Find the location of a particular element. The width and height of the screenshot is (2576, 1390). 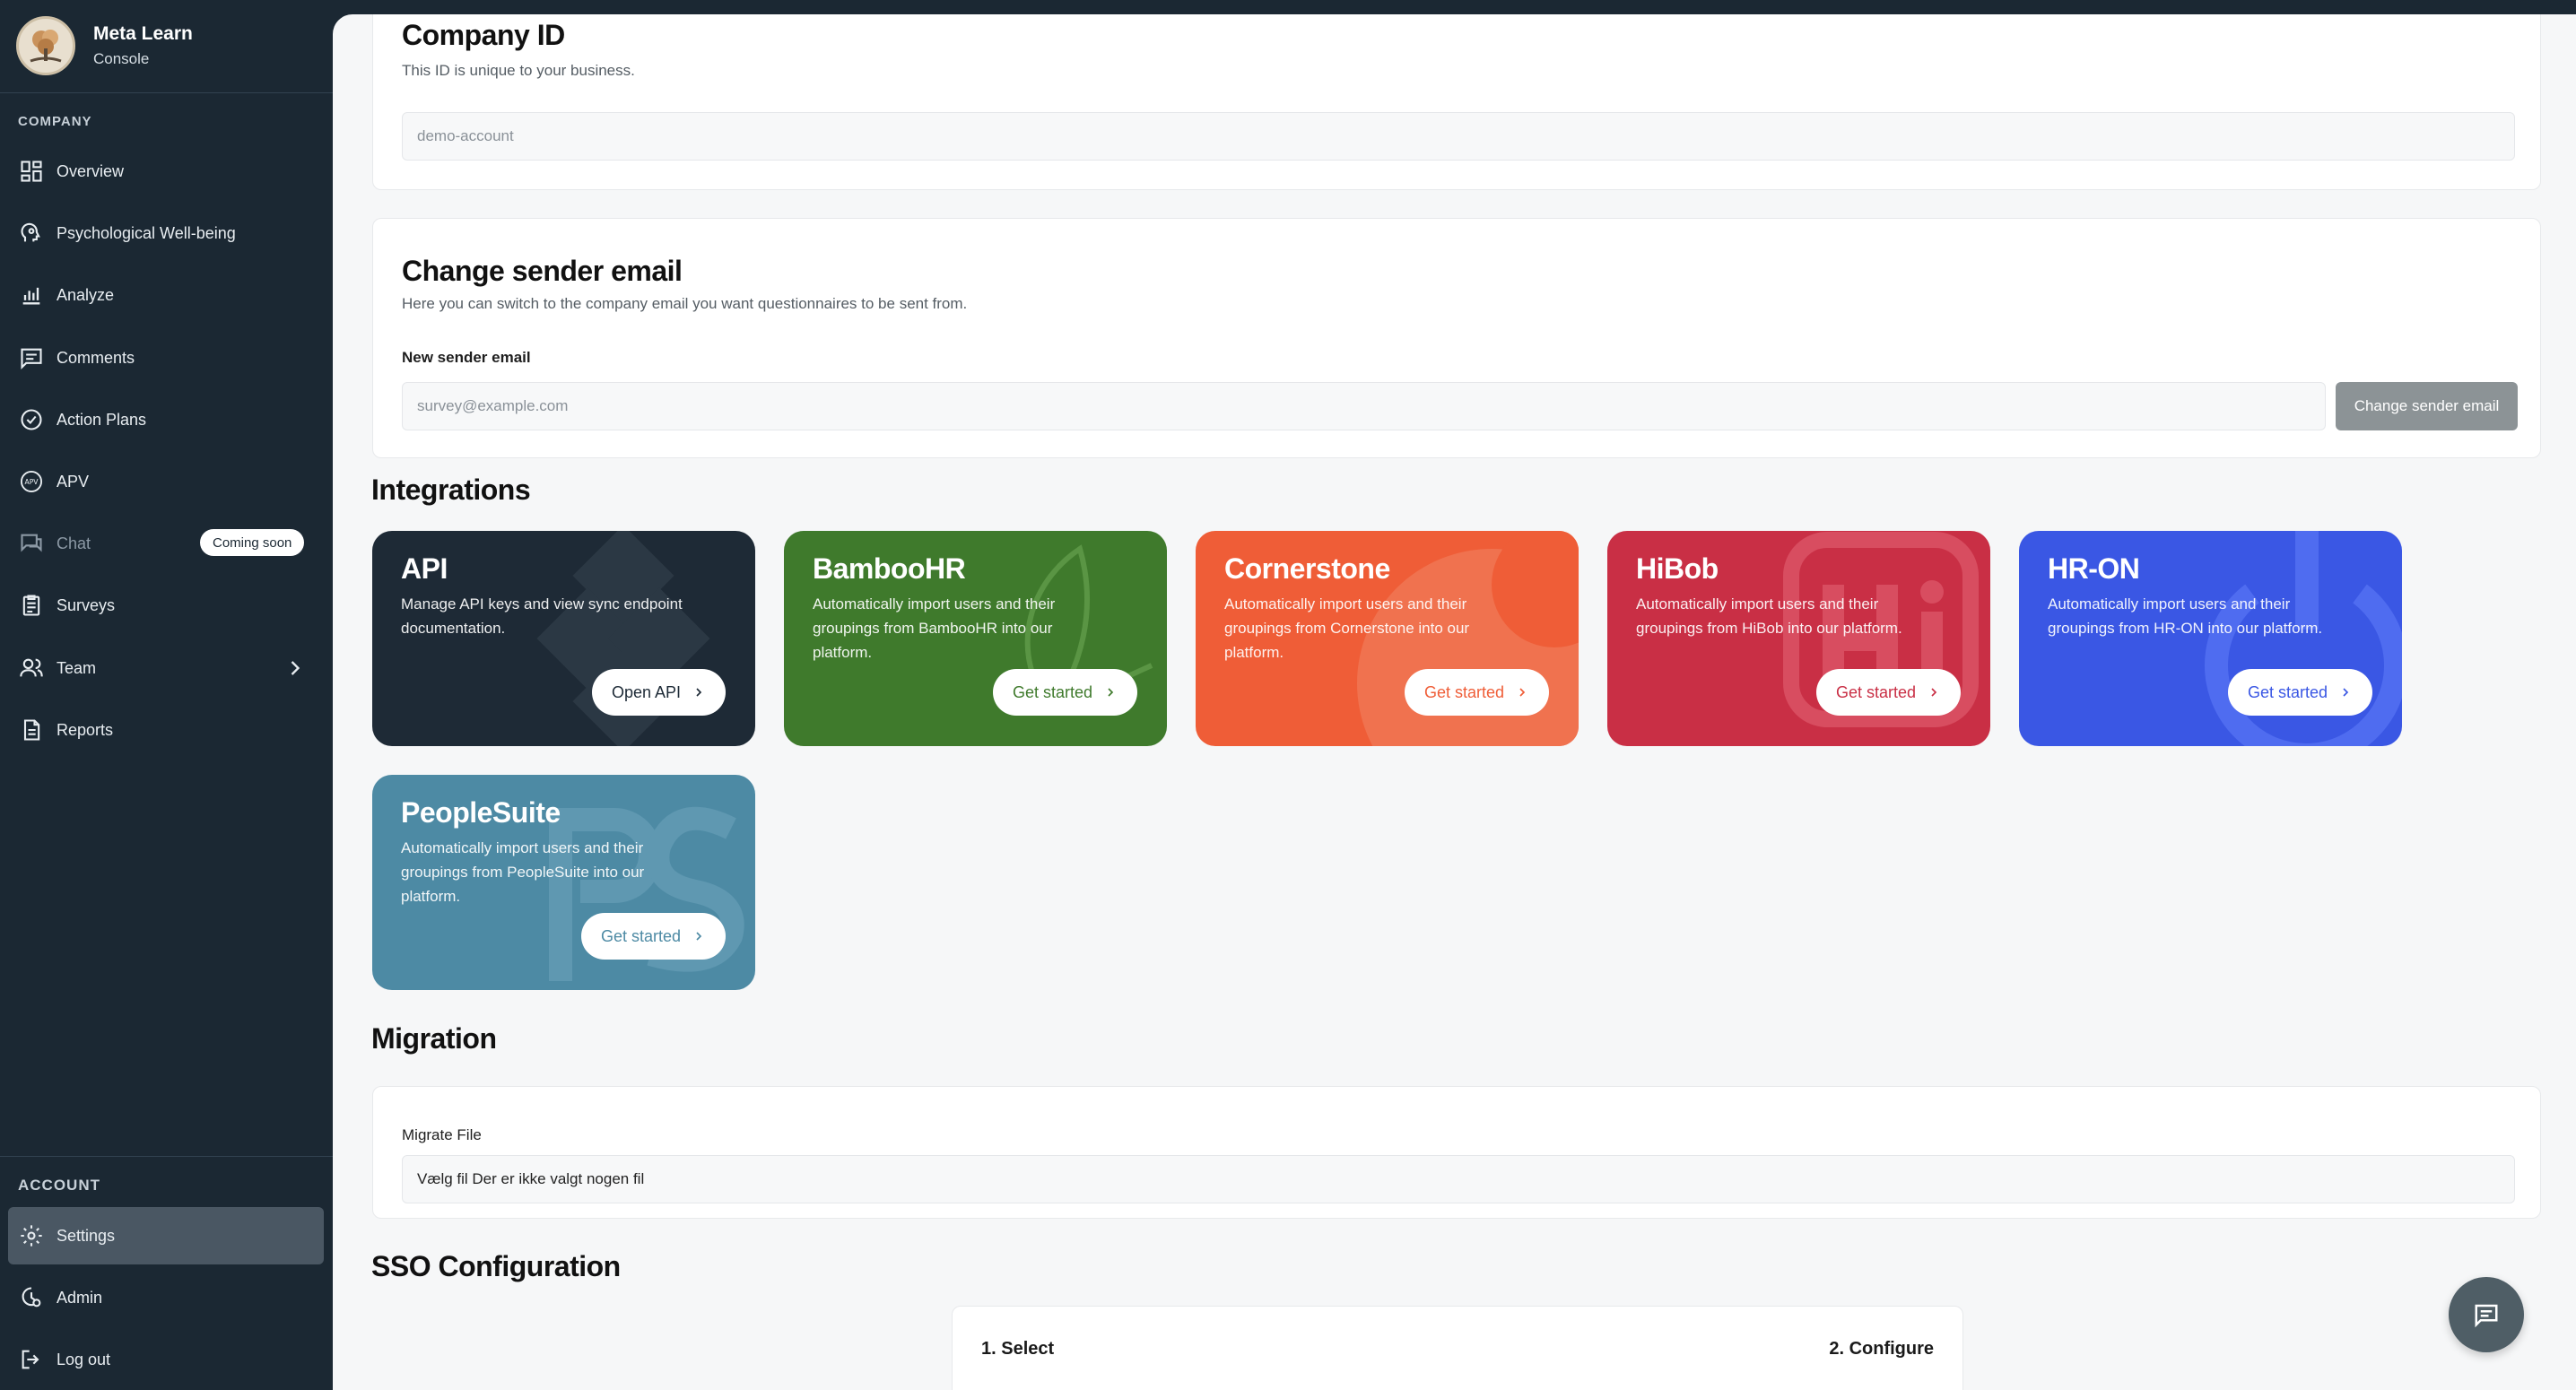

sidebar-item-label: Reports is located at coordinates (85, 729).